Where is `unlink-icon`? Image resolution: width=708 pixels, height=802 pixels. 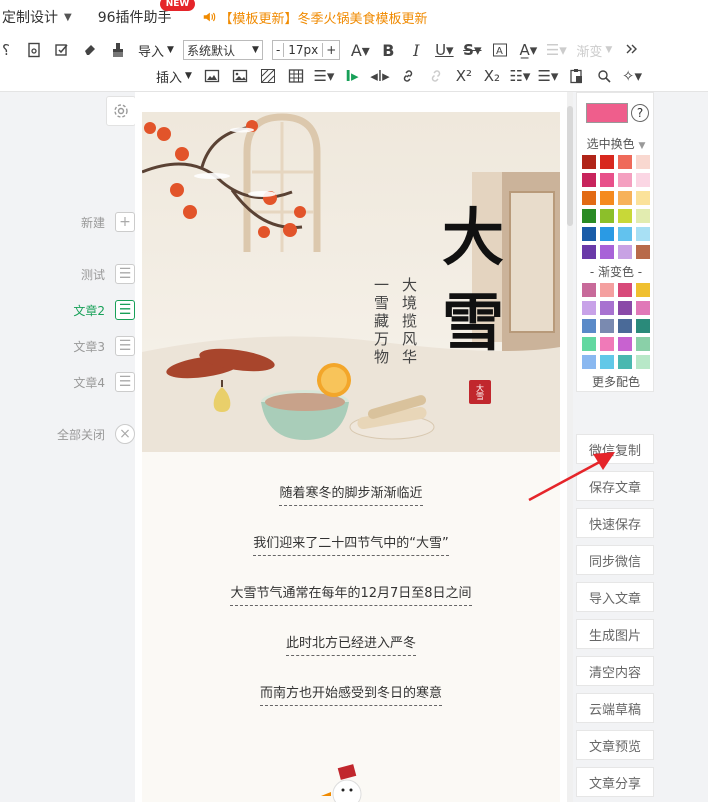 unlink-icon is located at coordinates (436, 76).